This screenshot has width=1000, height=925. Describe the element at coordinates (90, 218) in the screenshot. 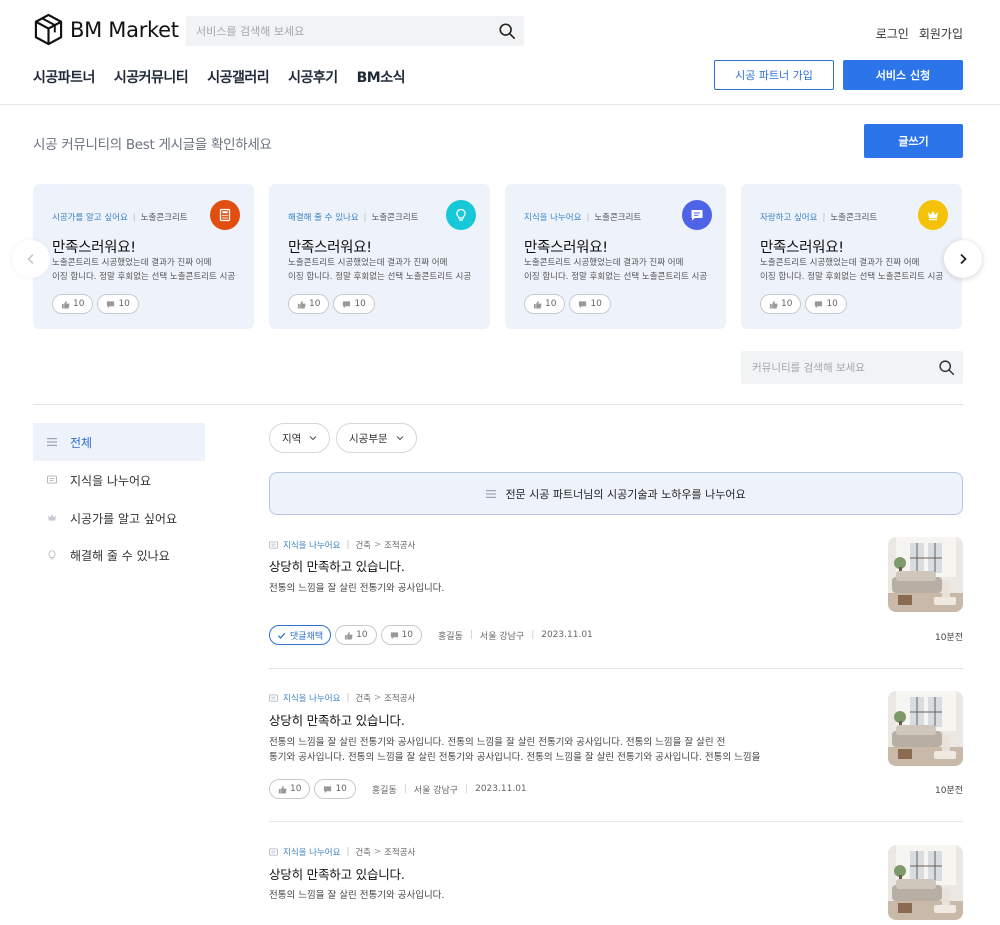

I see `card-category: 시공가를 알고 싶어요` at that location.